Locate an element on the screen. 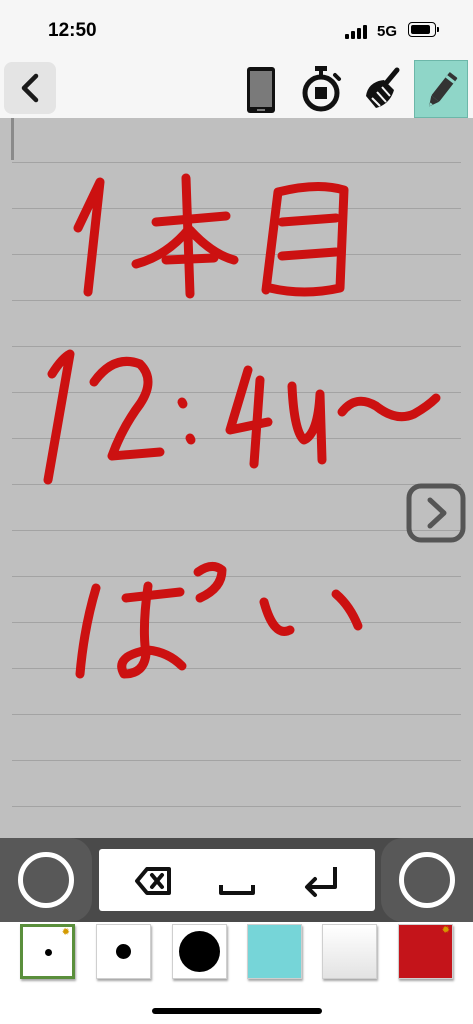 The image size is (473, 1024). clear-button is located at coordinates (381, 89).